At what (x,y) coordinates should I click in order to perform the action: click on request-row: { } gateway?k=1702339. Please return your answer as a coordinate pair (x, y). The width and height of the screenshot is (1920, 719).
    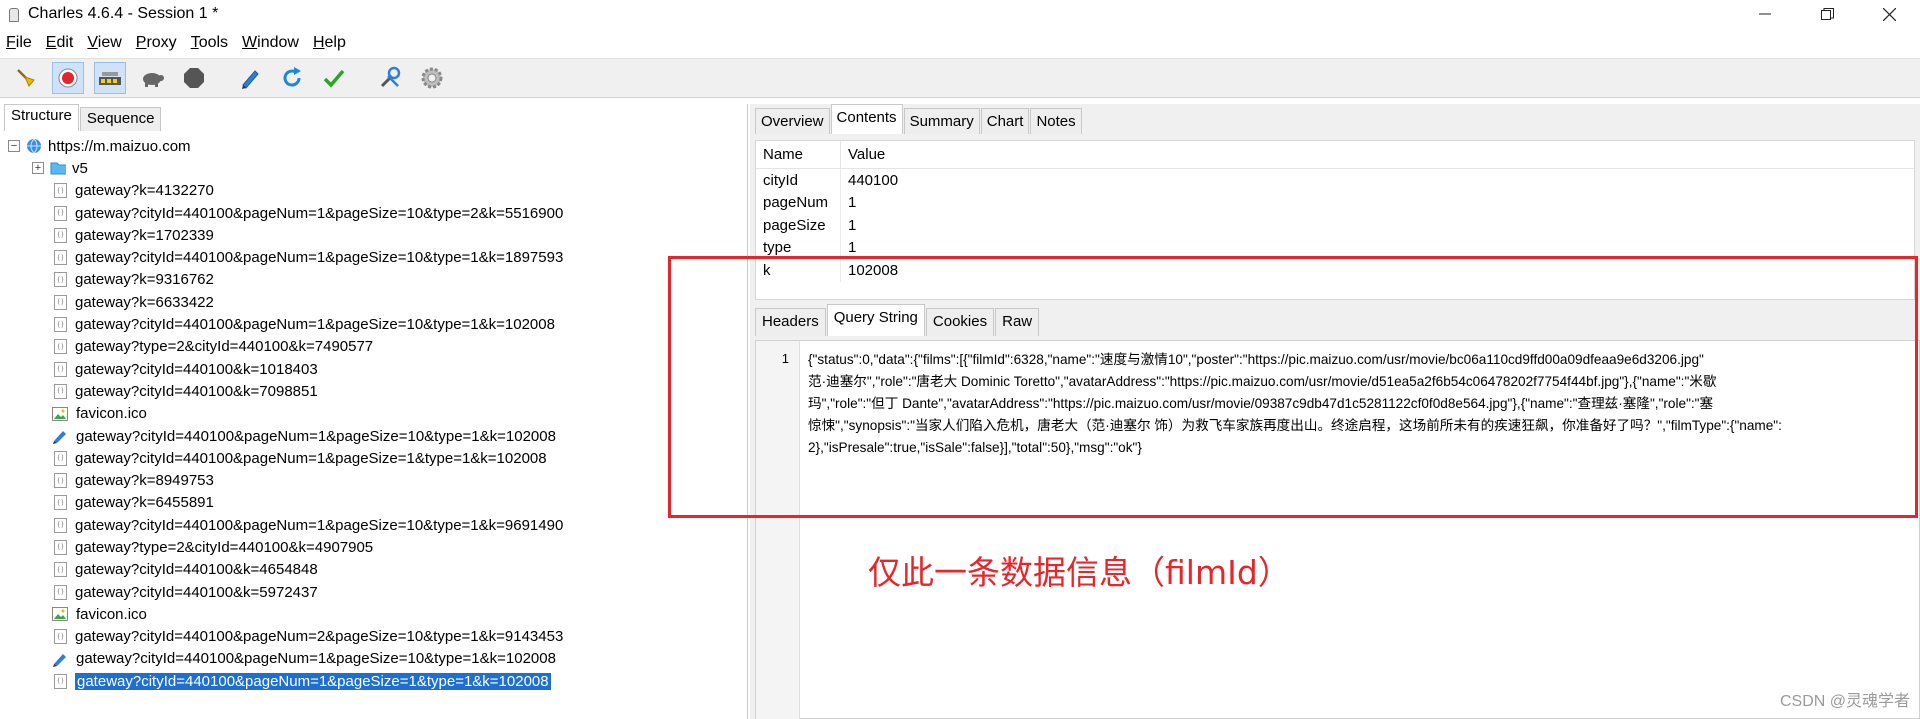
    Looking at the image, I should click on (374, 235).